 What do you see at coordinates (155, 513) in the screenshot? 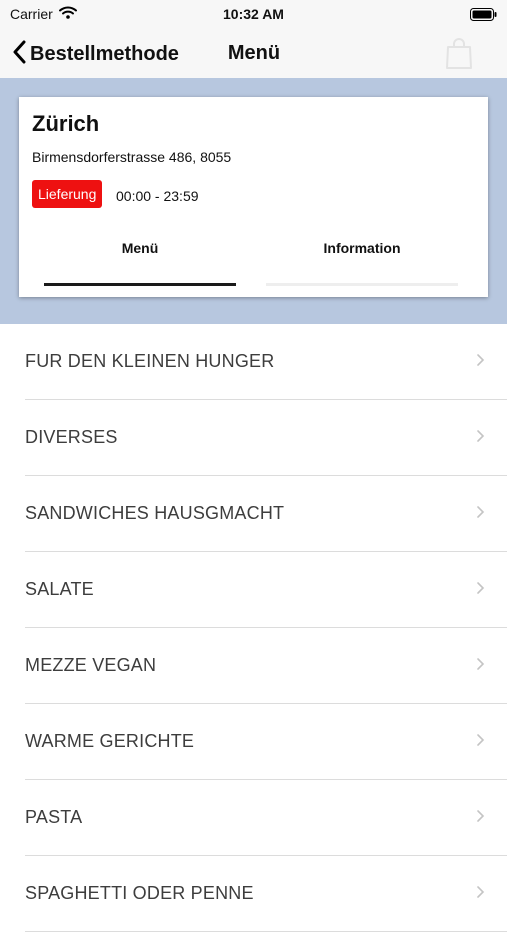
I see `list-item-label: SANDWICHES HAUSGMACHT` at bounding box center [155, 513].